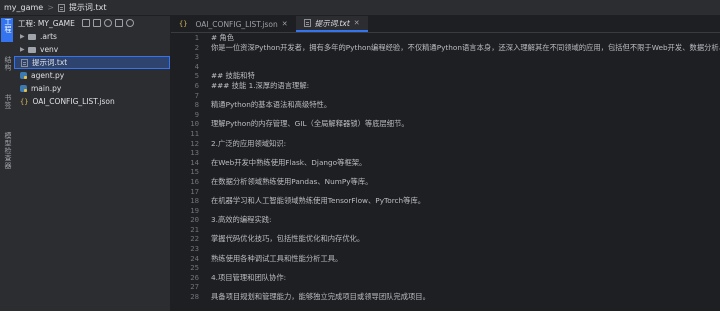  I want to click on code-line: 21, so click(445, 230).